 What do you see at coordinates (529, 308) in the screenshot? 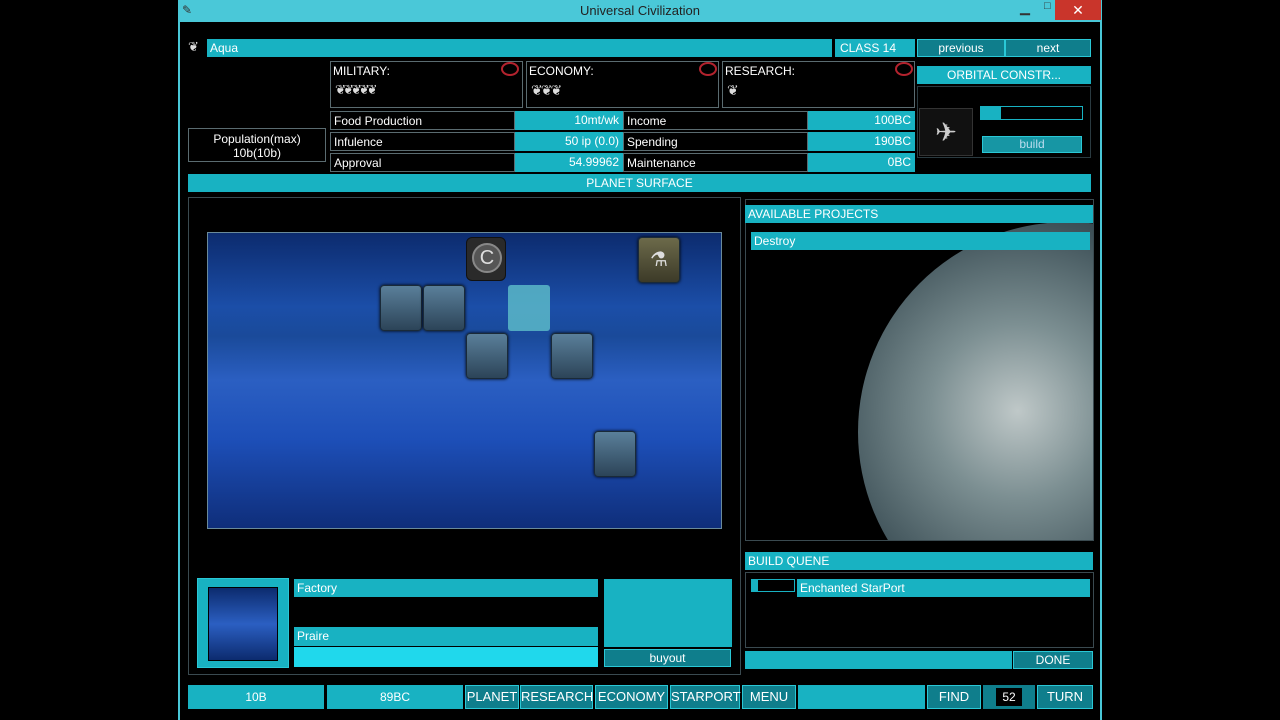
I see `selected-tile-icon` at bounding box center [529, 308].